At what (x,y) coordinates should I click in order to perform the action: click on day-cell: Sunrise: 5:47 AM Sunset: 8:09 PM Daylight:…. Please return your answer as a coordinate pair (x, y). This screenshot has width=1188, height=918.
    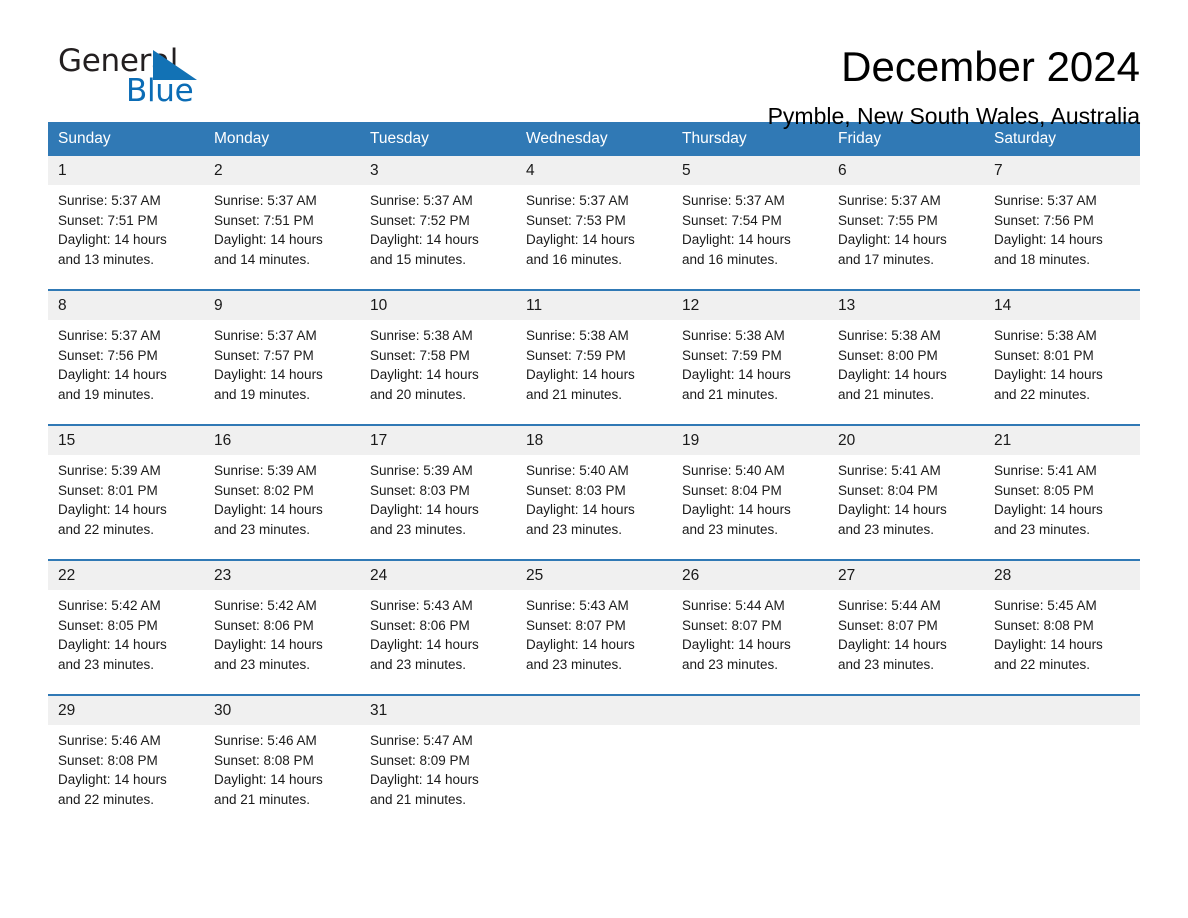
    Looking at the image, I should click on (438, 777).